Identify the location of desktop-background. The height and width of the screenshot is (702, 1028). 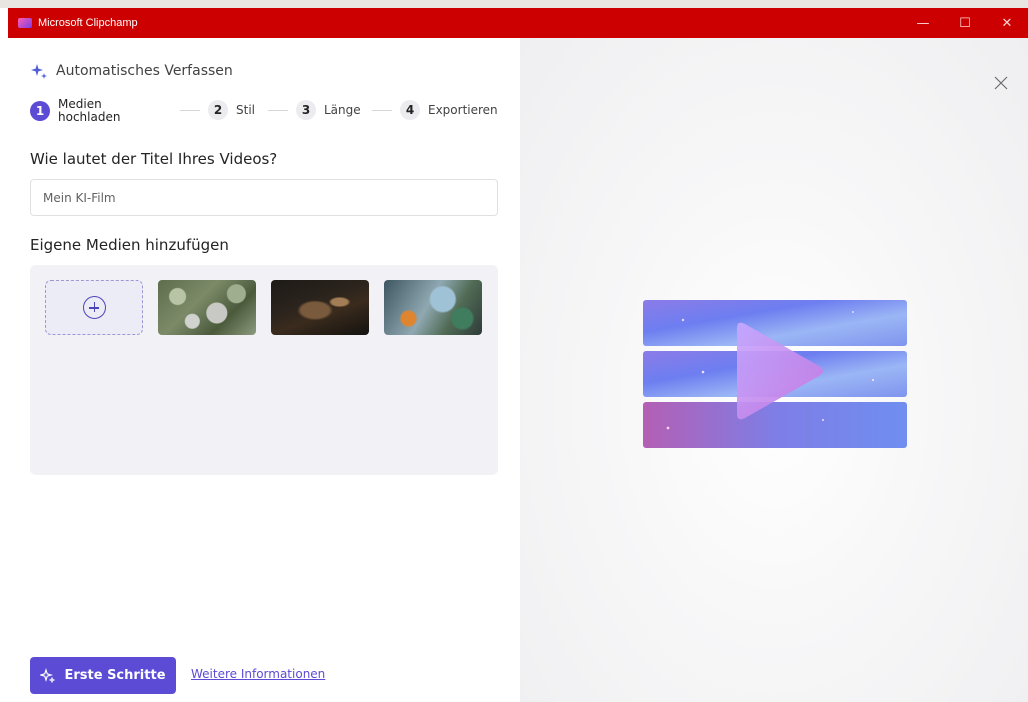
(514, 4).